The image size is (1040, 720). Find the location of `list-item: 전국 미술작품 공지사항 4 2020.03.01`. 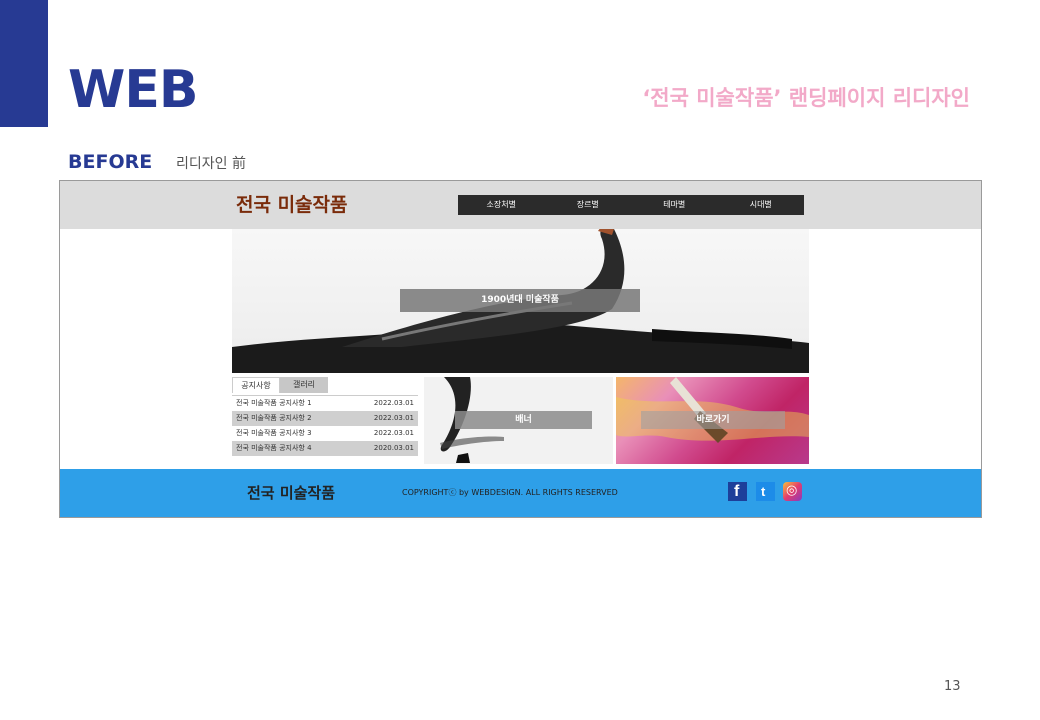

list-item: 전국 미술작품 공지사항 4 2020.03.01 is located at coordinates (325, 448).